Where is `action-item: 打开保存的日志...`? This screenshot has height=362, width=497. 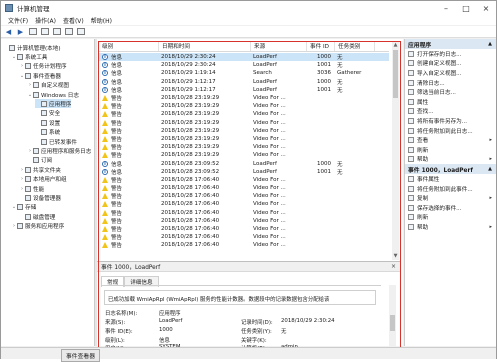
action-item: 打开保存的日志... is located at coordinates (450, 54).